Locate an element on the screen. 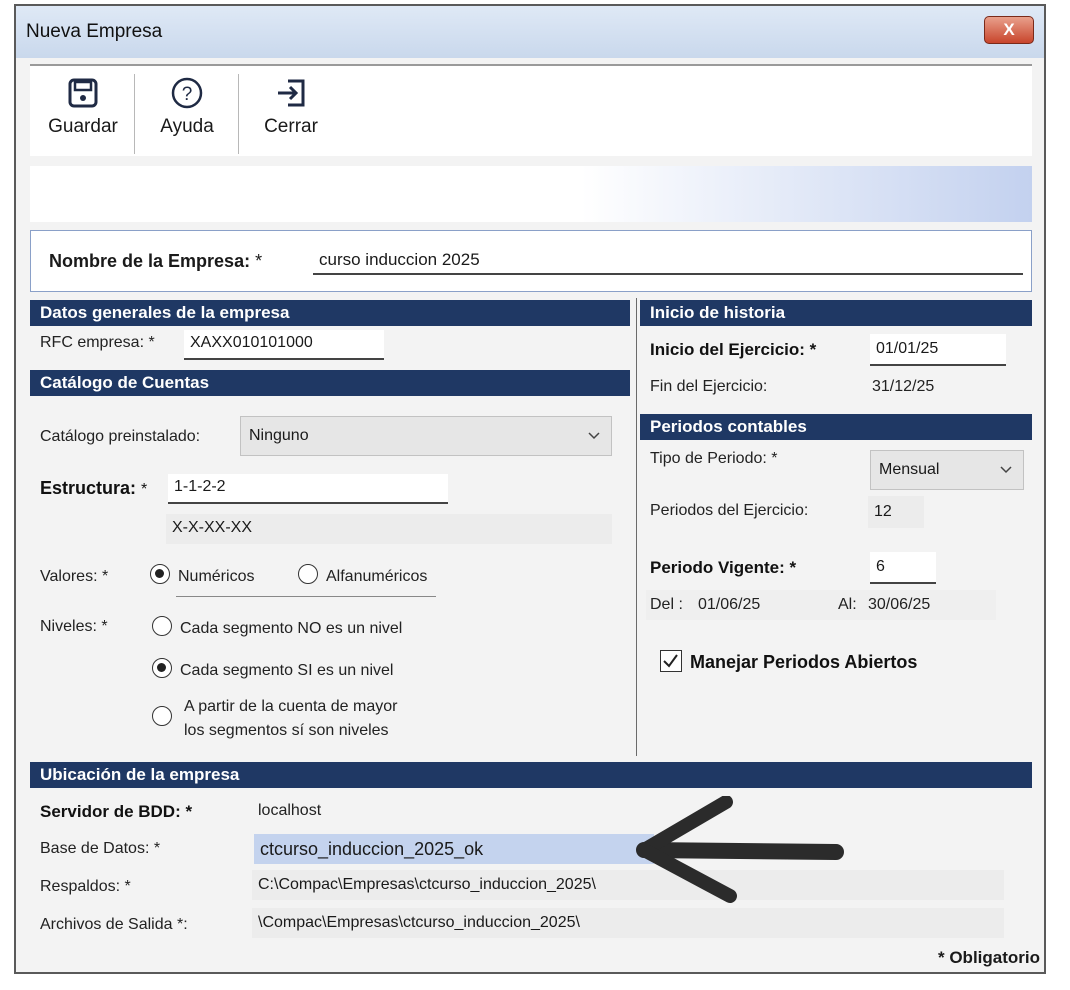 This screenshot has width=1070, height=990. periods-header: Periodos contables is located at coordinates (836, 427).